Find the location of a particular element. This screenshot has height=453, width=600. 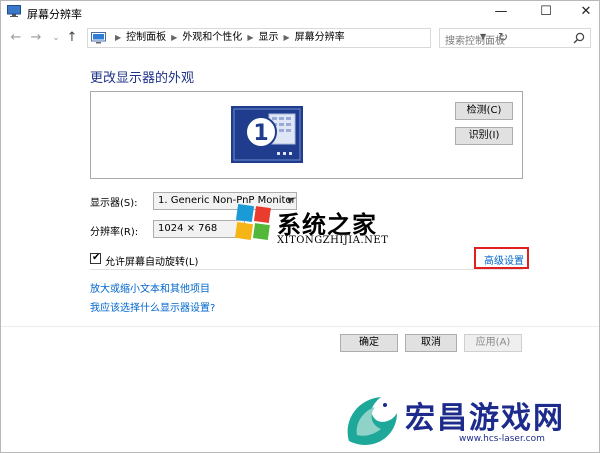

breadcrumb-screen-resolution: 屏幕分辨率 is located at coordinates (320, 37).